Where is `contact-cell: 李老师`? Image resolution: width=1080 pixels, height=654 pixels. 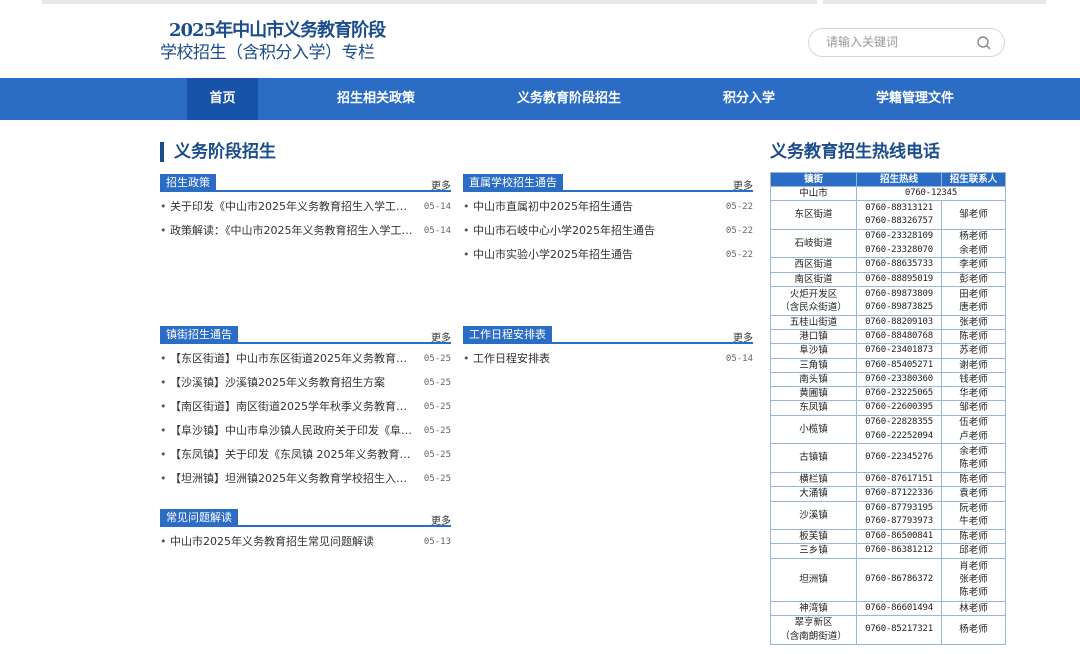 contact-cell: 李老师 is located at coordinates (973, 265).